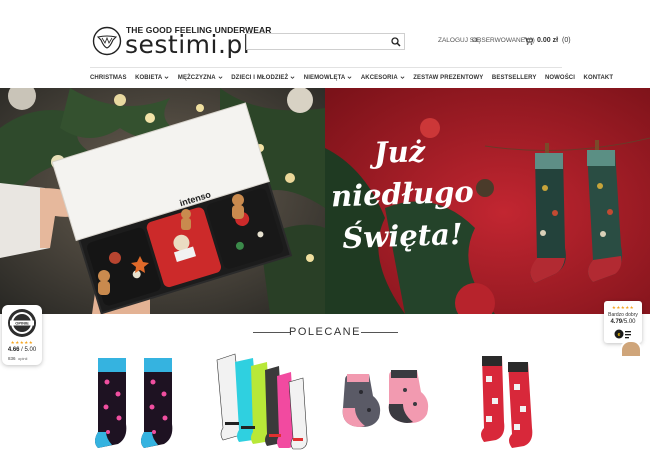  I want to click on opinie-score-max: / 5.00, so click(29, 350).